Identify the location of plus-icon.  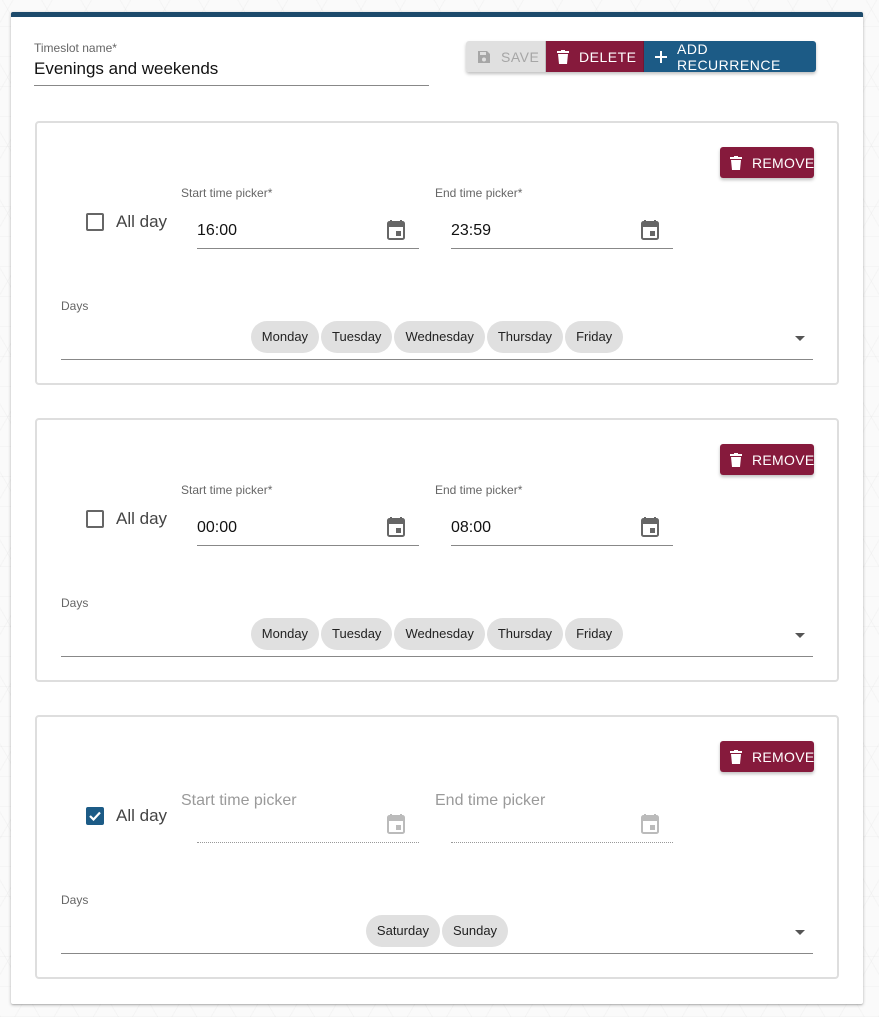
(661, 56).